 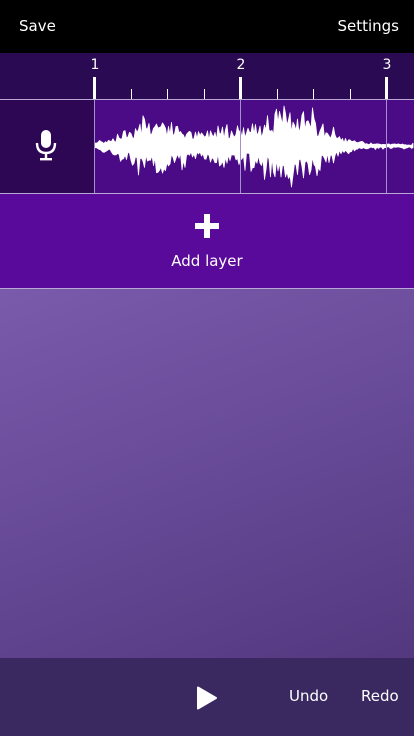 I want to click on top-bar: Save Settings, so click(x=207, y=26).